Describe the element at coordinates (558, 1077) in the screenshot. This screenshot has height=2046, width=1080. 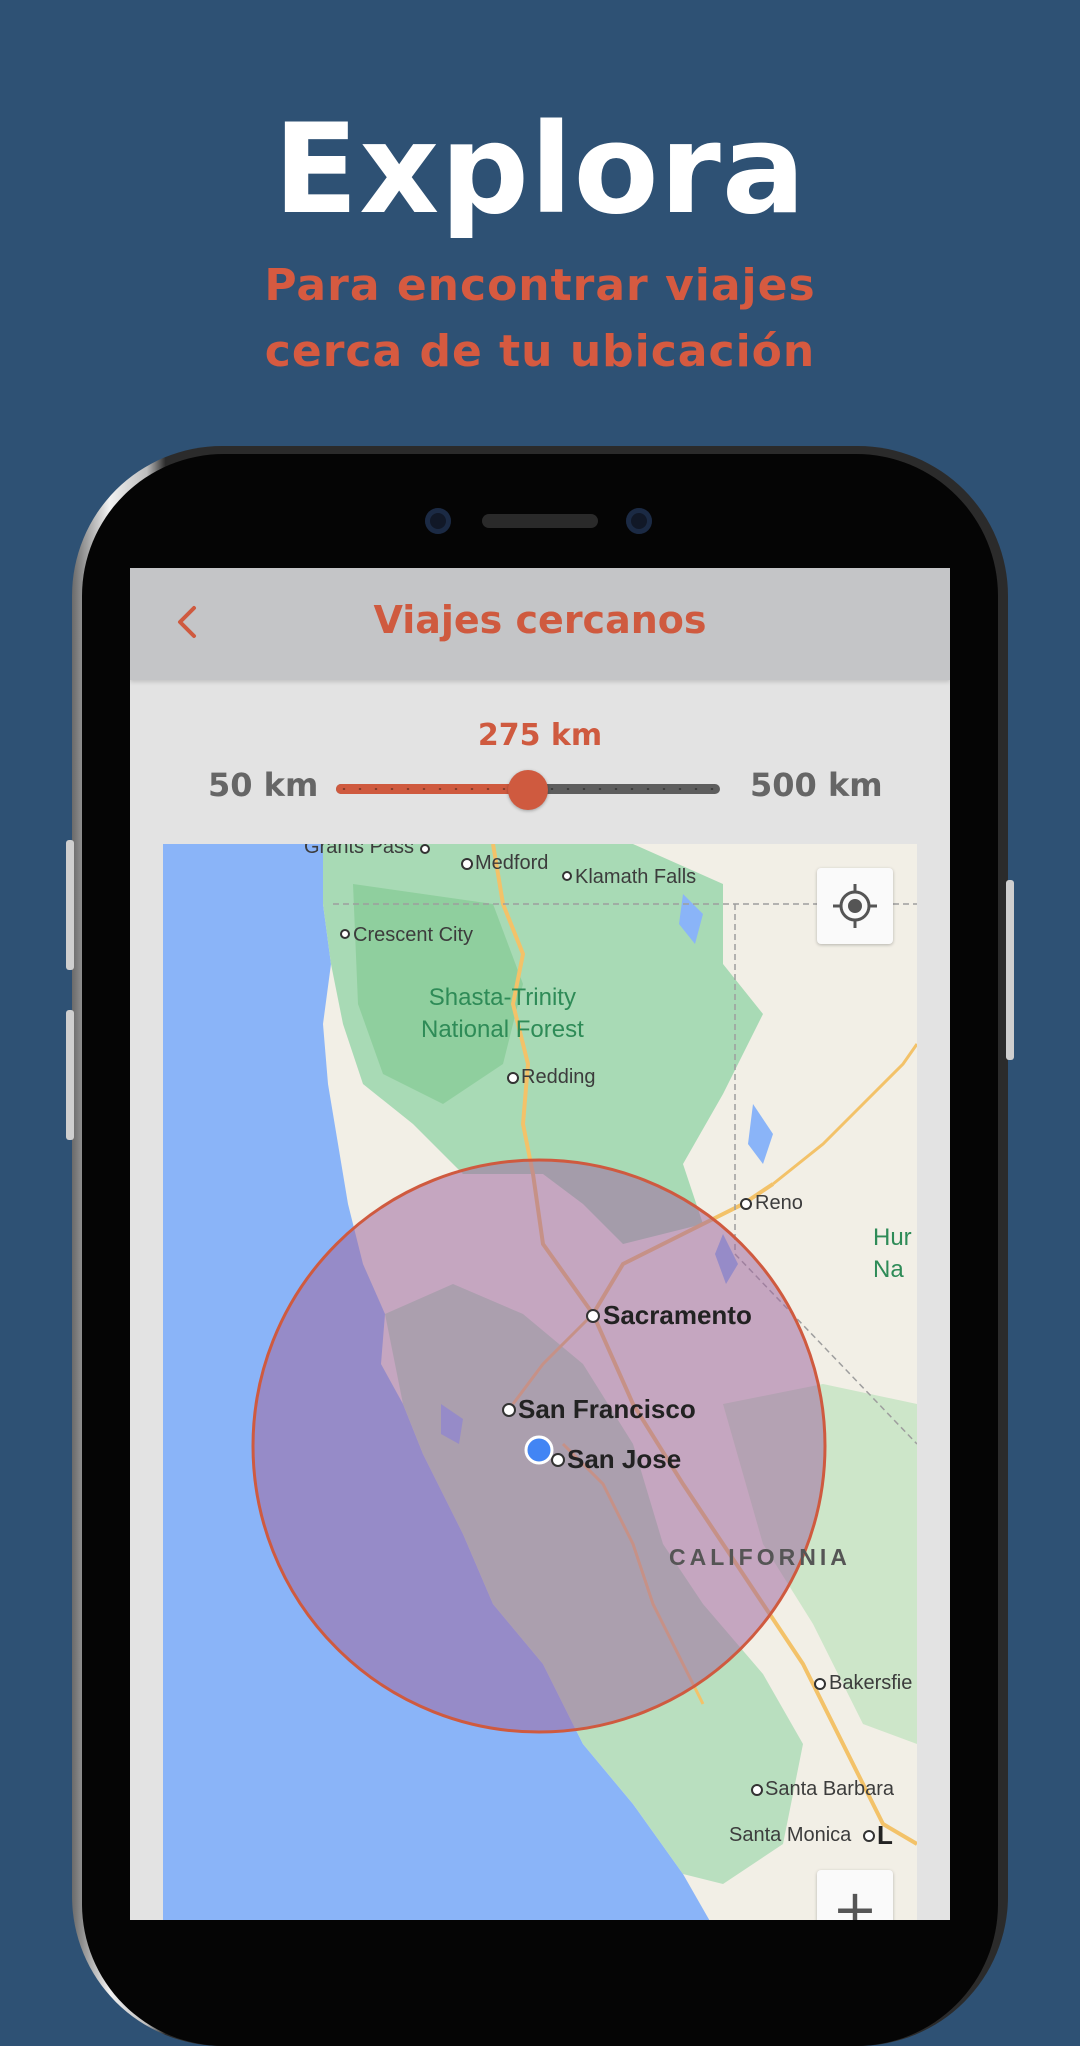
I see `map-label-redding: Redding` at that location.